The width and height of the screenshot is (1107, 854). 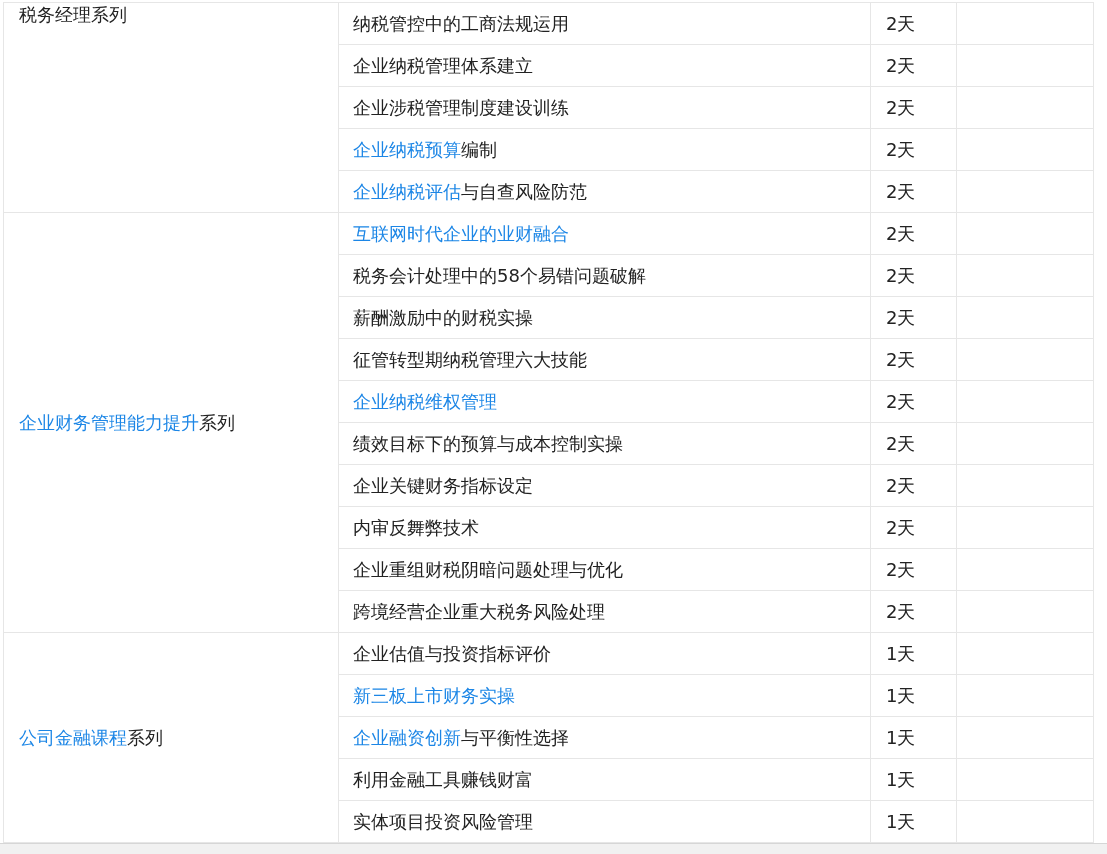 I want to click on course-link: 企业纳税预算, so click(x=407, y=149).